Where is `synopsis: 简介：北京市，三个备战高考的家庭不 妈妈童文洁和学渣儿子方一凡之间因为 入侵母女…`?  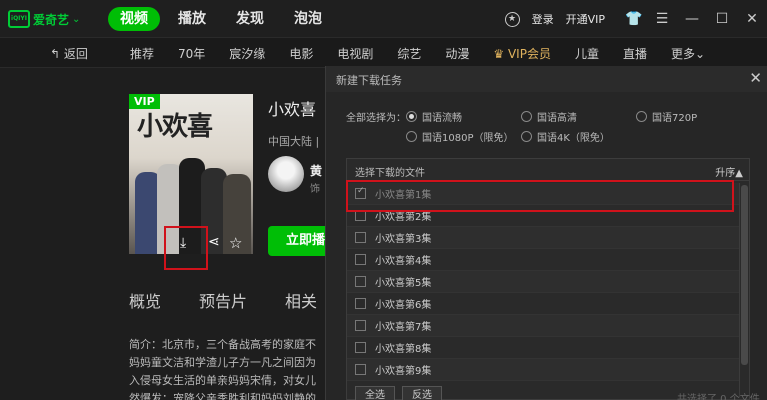
synopsis: 简介：北京市，三个备战高考的家庭不 妈妈童文洁和学渣儿子方一凡之间因为 入侵母女… is located at coordinates (229, 368).